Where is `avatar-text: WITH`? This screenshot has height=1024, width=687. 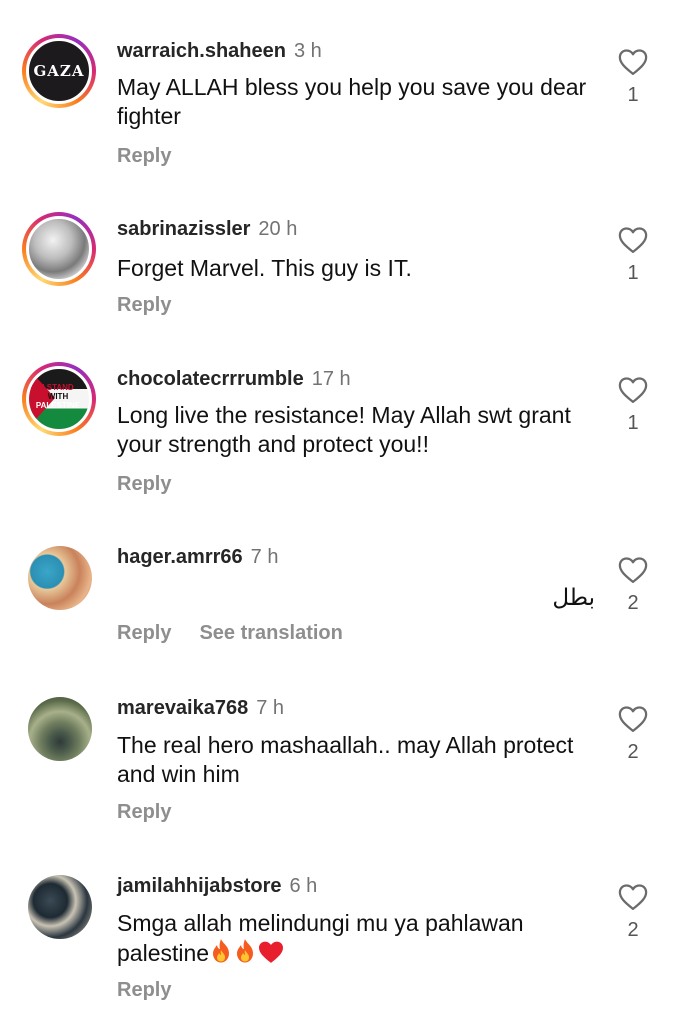 avatar-text: WITH is located at coordinates (58, 396).